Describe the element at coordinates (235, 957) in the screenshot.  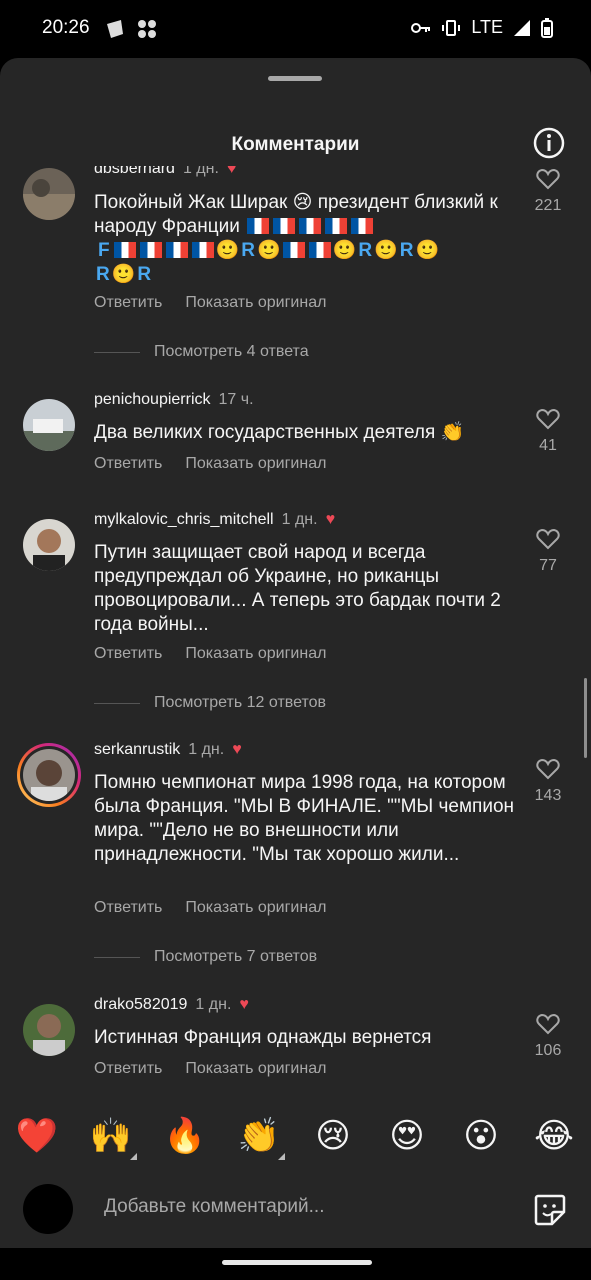
I see `view-replies-label: Посмотреть 7 ответов` at that location.